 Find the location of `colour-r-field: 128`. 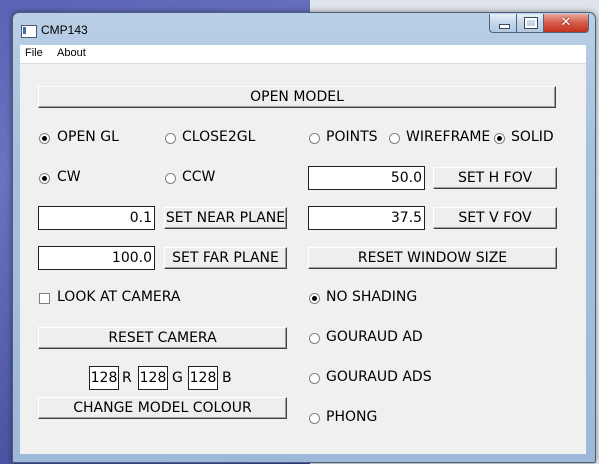

colour-r-field: 128 is located at coordinates (104, 378).